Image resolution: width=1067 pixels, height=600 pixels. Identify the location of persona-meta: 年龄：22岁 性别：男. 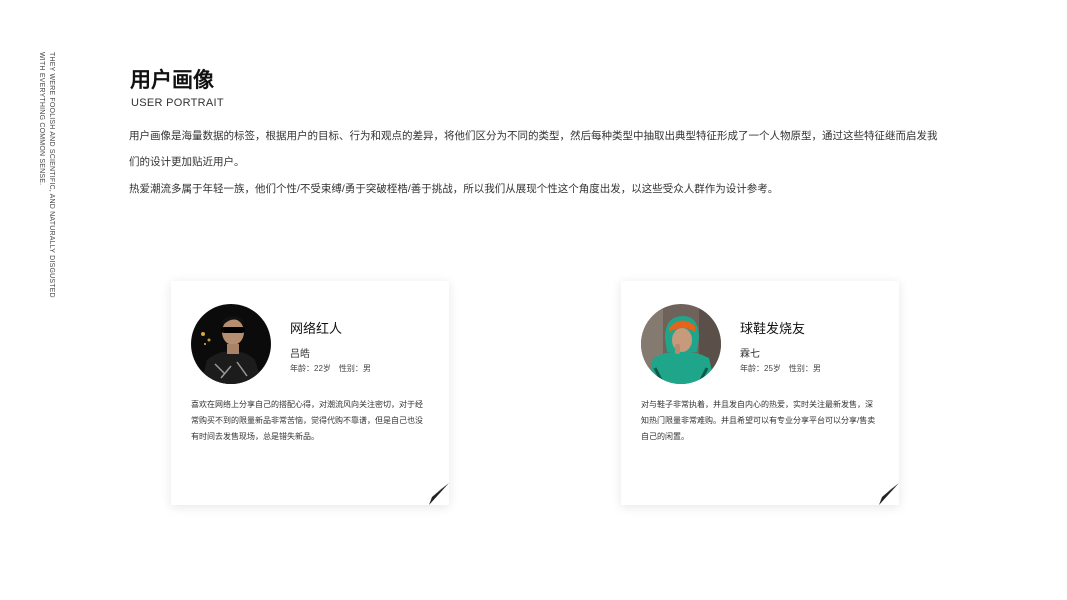
(330, 368).